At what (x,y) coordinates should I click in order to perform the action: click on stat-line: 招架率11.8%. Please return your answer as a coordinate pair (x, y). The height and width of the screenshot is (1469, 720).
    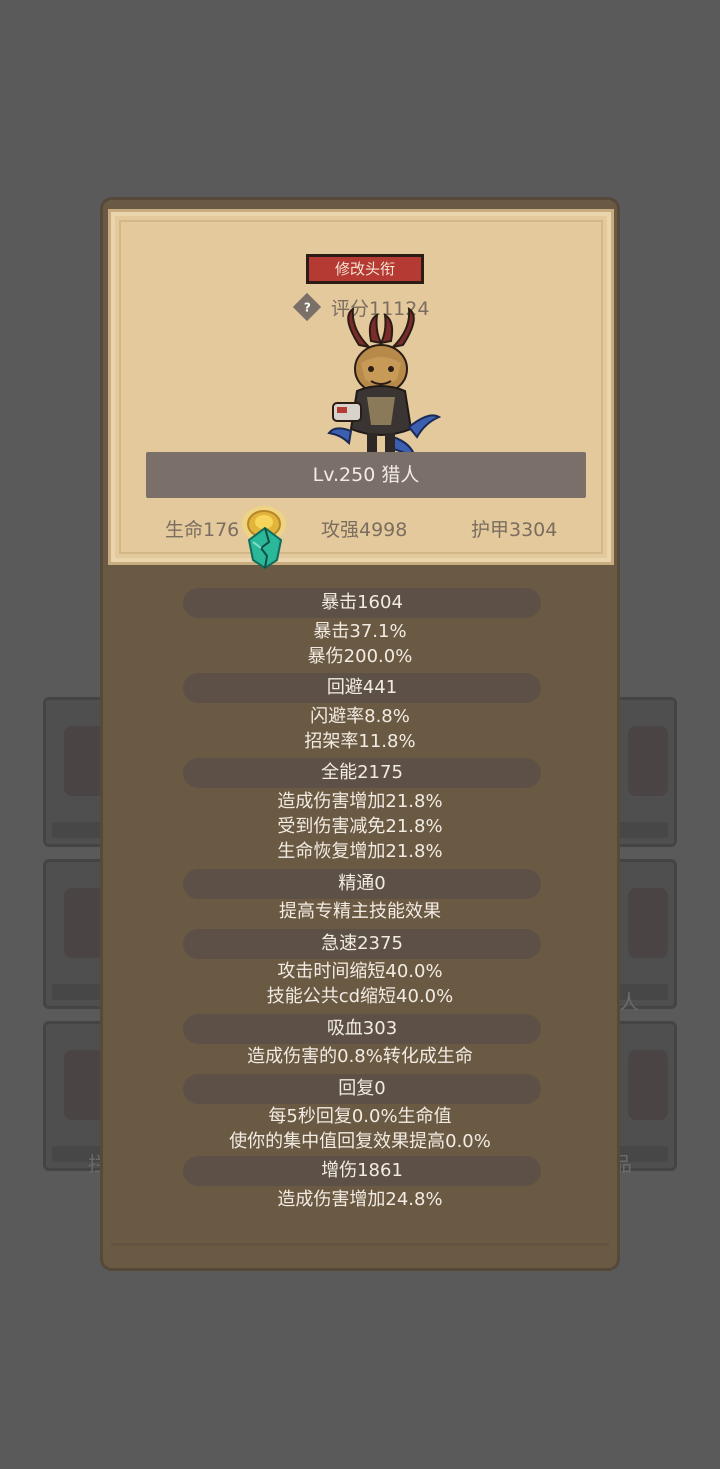
    Looking at the image, I should click on (360, 741).